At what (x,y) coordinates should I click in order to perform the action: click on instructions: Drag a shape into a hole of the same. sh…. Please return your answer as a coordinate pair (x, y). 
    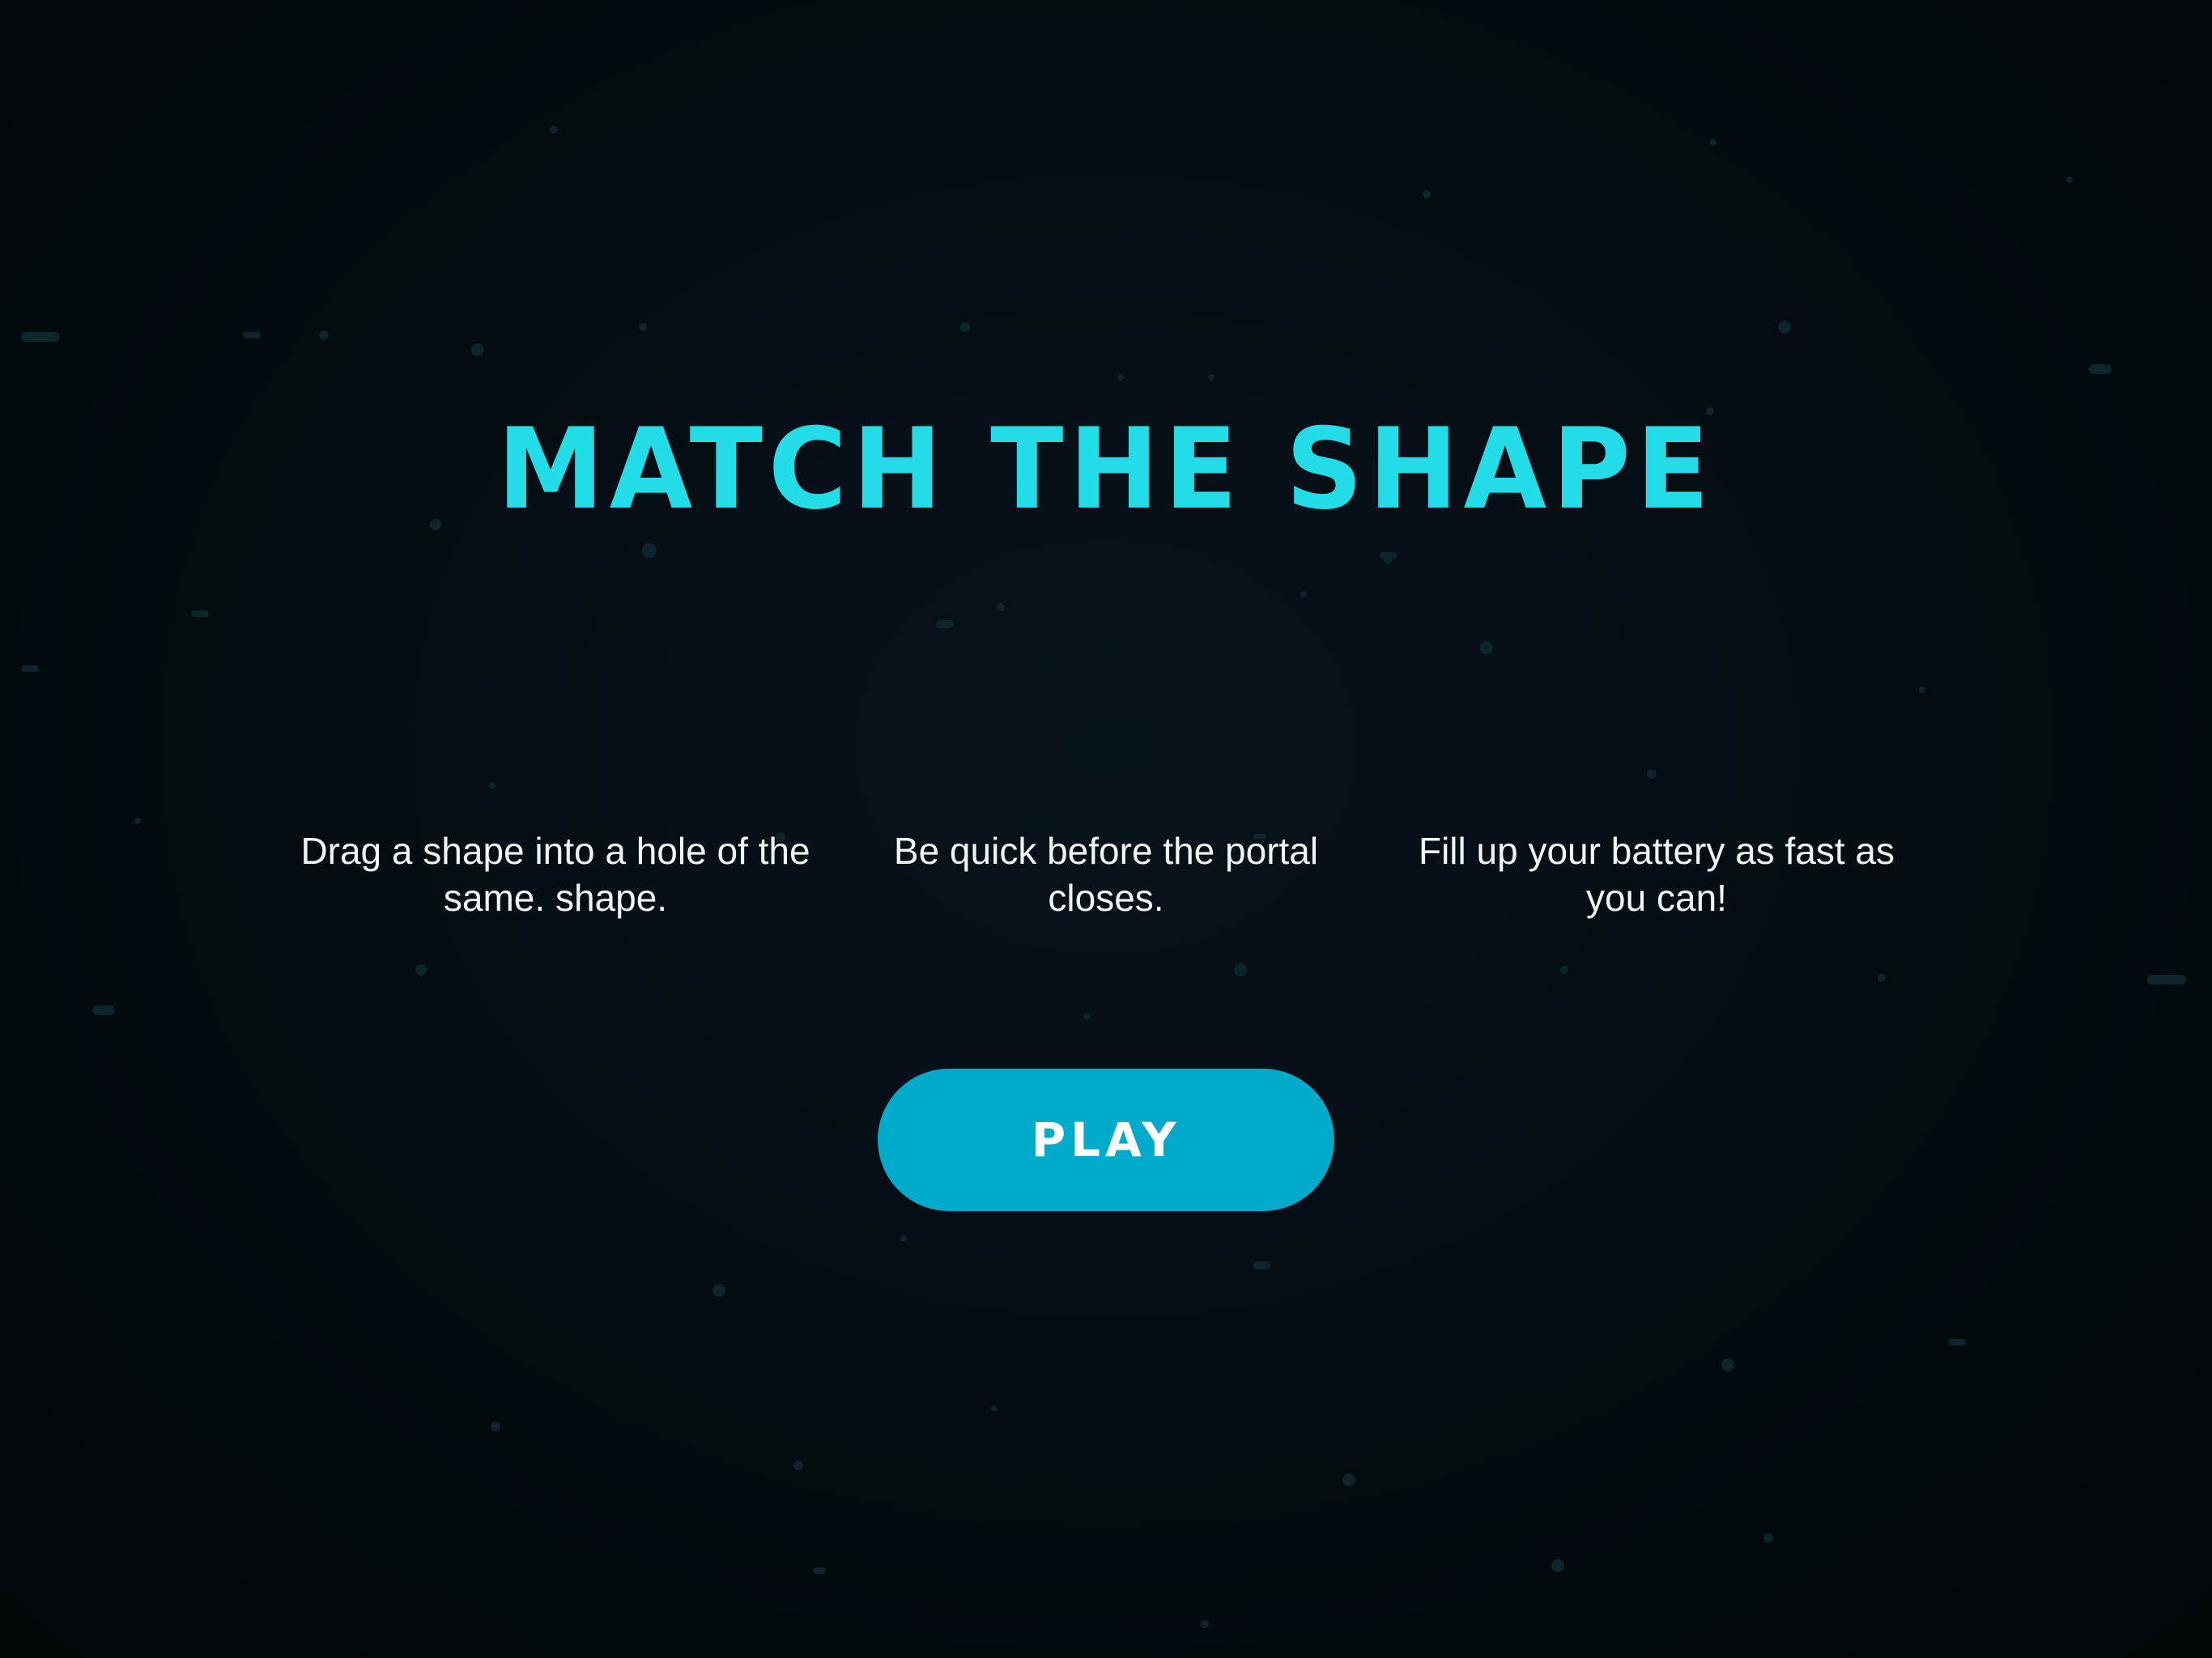
    Looking at the image, I should click on (1106, 908).